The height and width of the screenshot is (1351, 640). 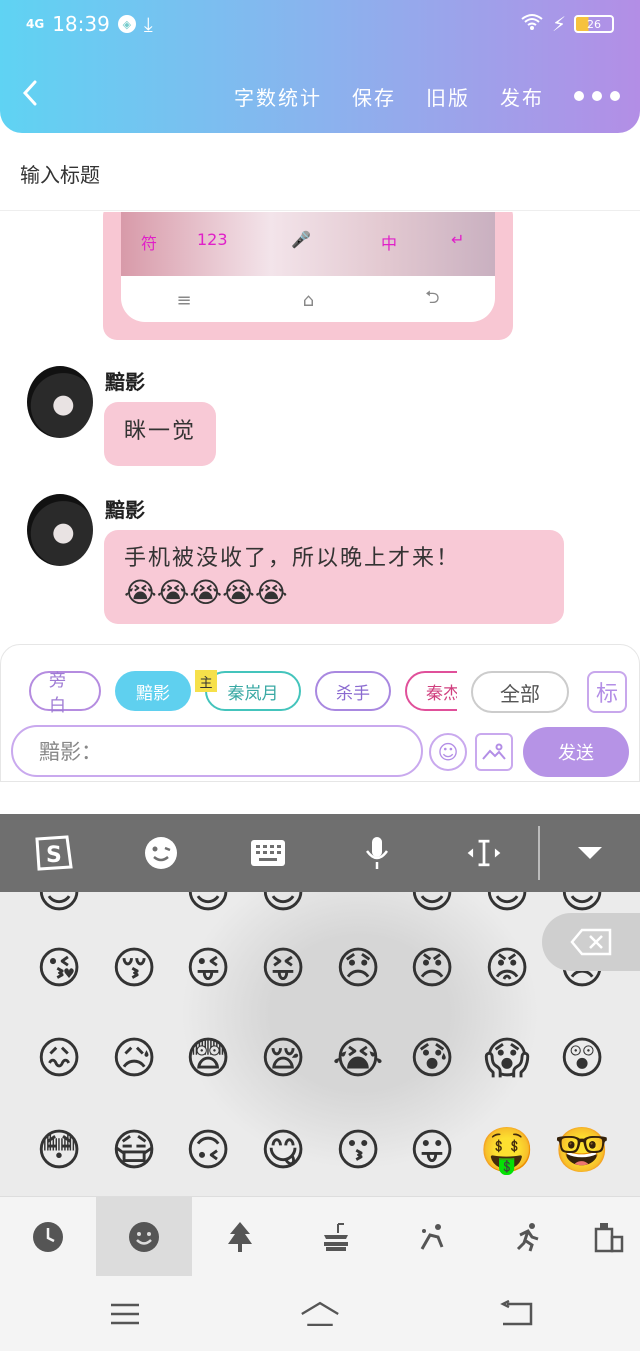 I want to click on cursor-icon, so click(x=484, y=853).